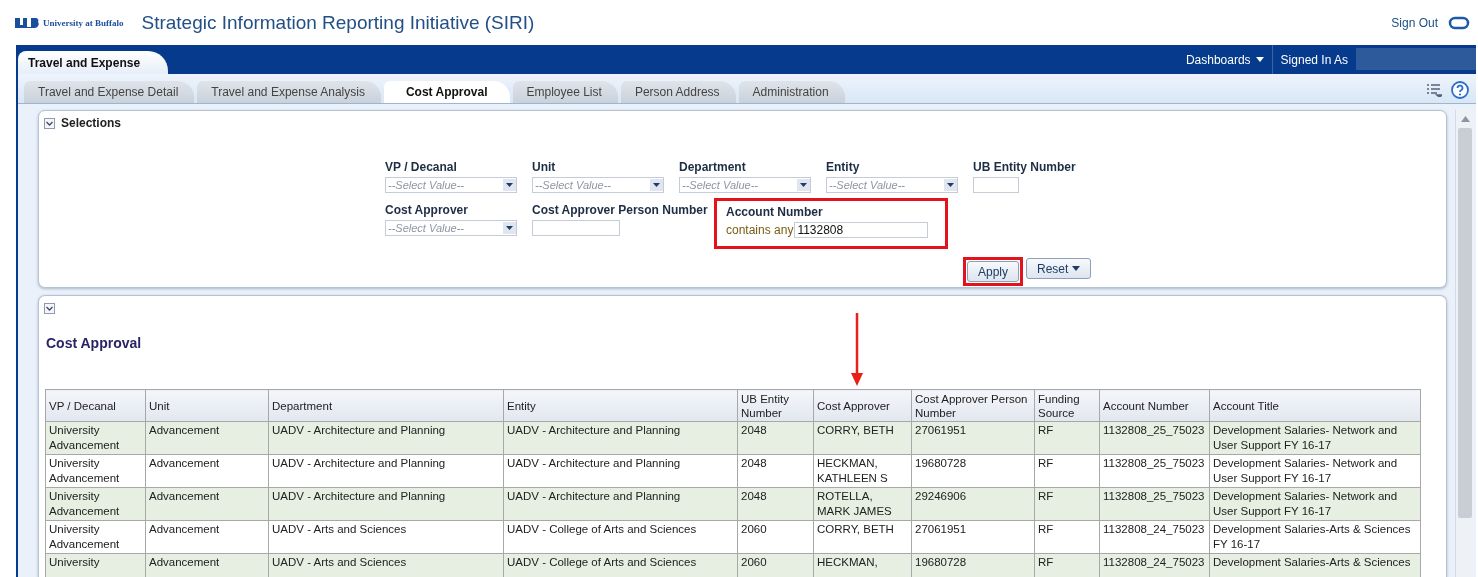 The width and height of the screenshot is (1478, 577). Describe the element at coordinates (1465, 323) in the screenshot. I see `scrollbar-thumb` at that location.